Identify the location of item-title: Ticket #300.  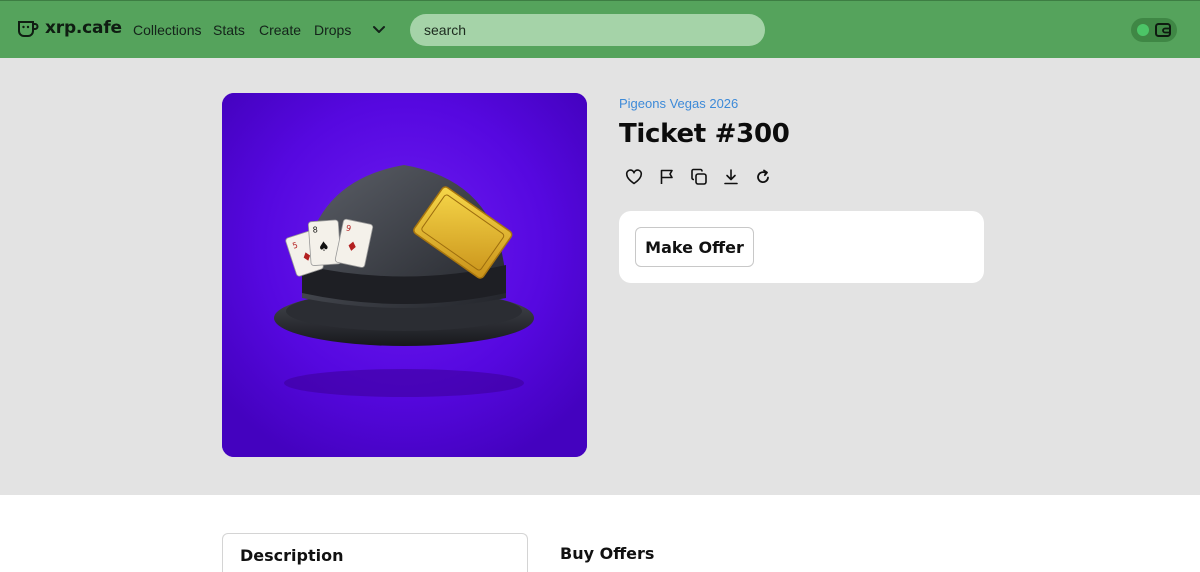
(704, 134).